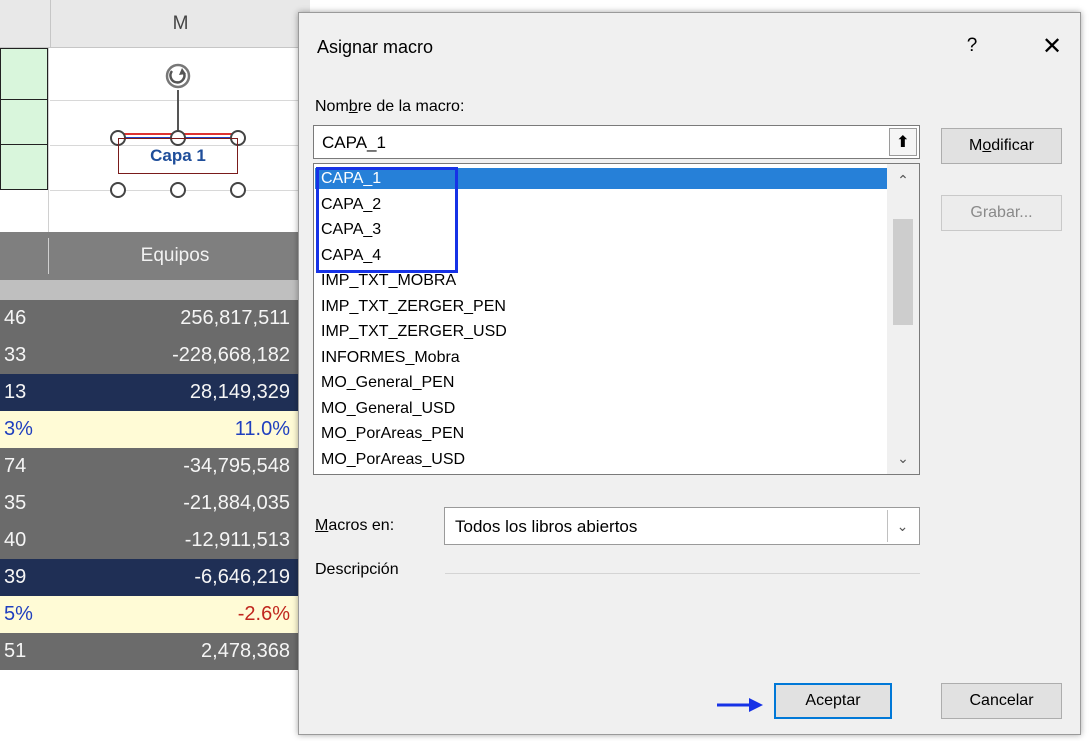 The height and width of the screenshot is (741, 1089). Describe the element at coordinates (155, 290) in the screenshot. I see `spacer-row` at that location.